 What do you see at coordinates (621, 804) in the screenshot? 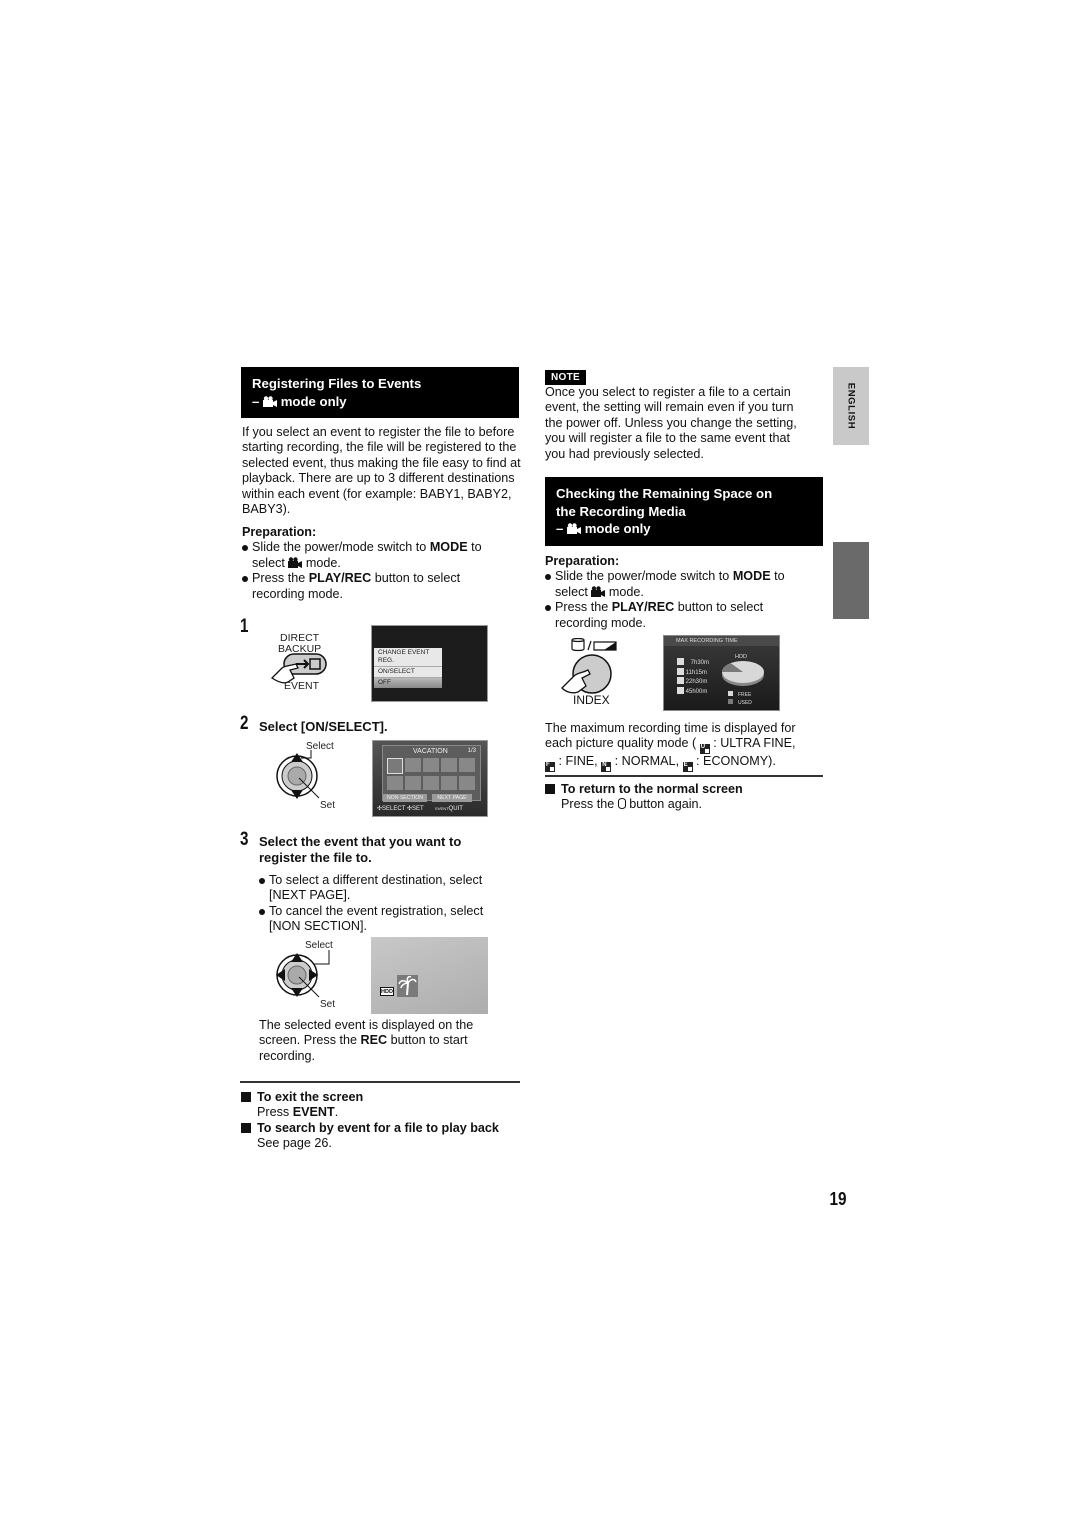
I see `hdd-button-icon` at bounding box center [621, 804].